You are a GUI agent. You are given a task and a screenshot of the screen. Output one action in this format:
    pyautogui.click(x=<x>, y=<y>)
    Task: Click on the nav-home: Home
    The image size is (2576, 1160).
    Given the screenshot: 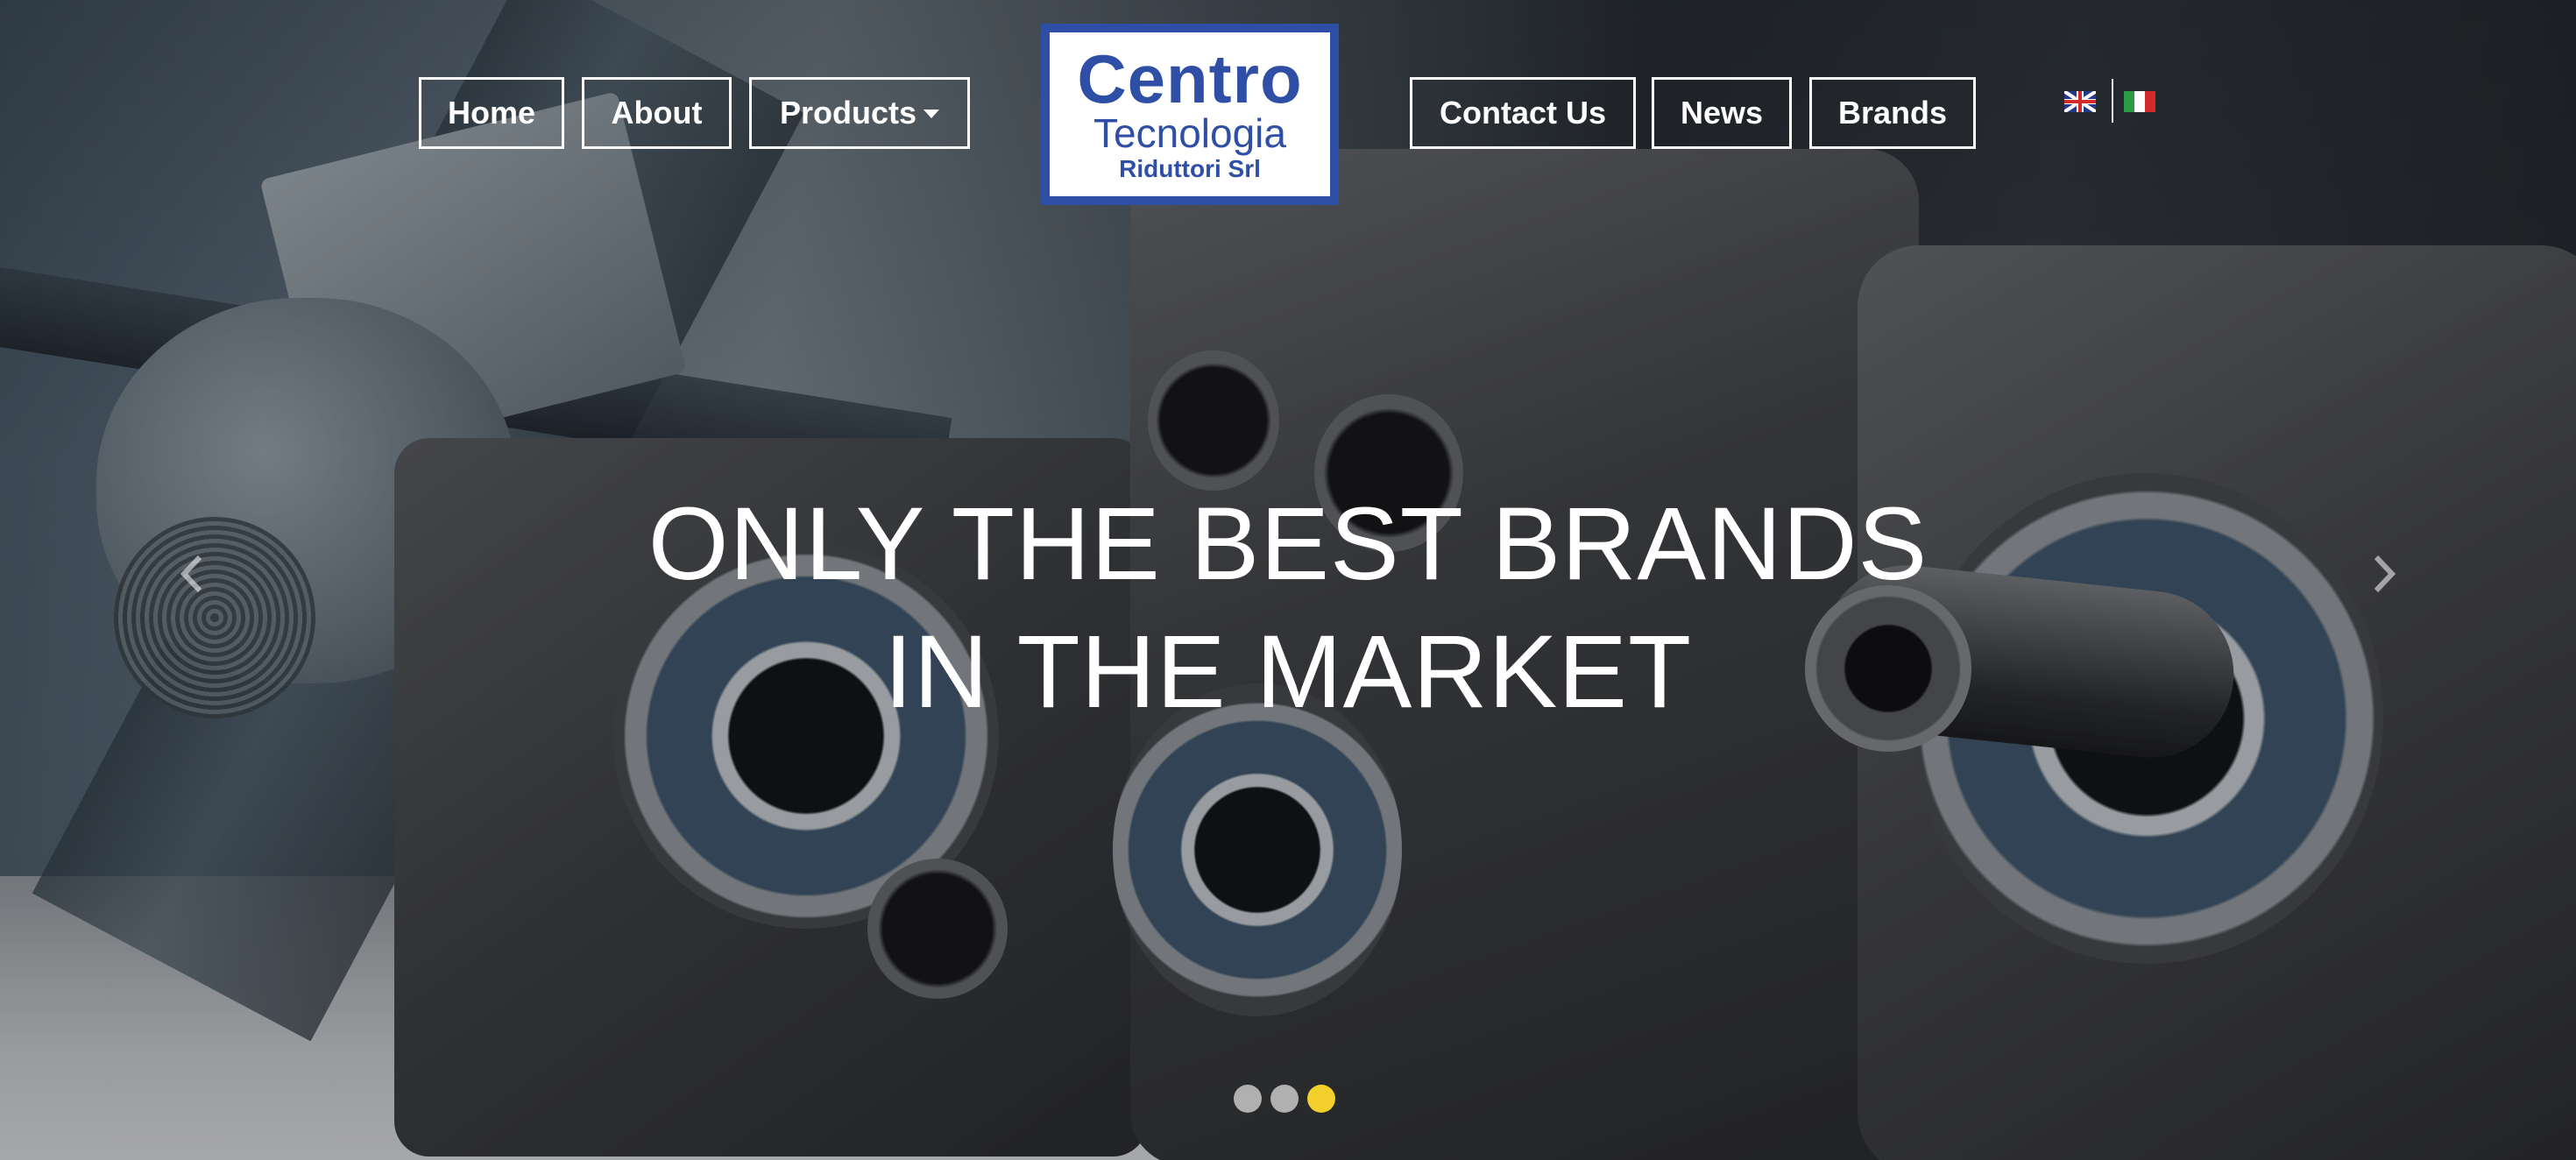 What is the action you would take?
    pyautogui.click(x=491, y=113)
    